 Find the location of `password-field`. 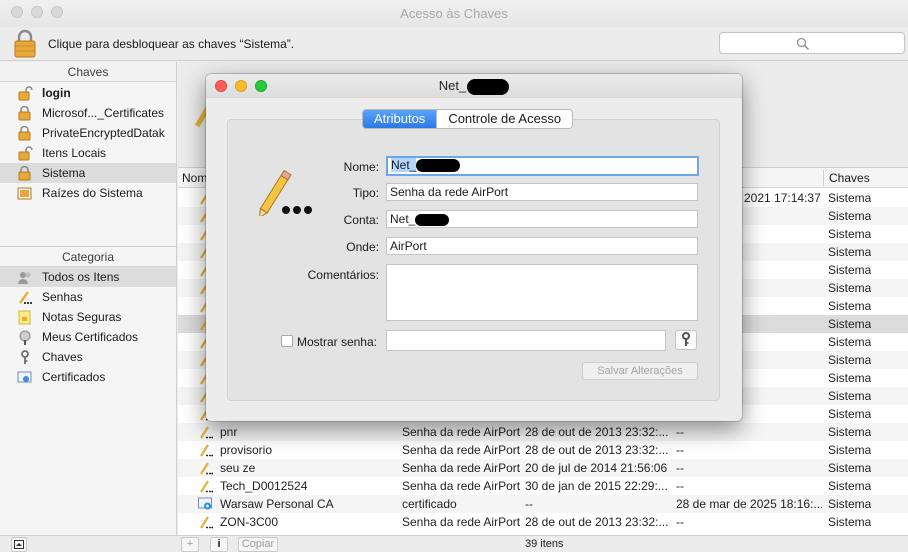

password-field is located at coordinates (526, 340).